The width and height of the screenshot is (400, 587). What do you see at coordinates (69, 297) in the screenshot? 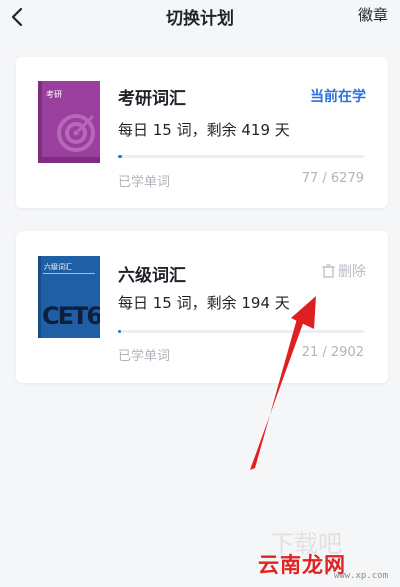
I see `book-cover-cet6: 六级词汇 CET6` at bounding box center [69, 297].